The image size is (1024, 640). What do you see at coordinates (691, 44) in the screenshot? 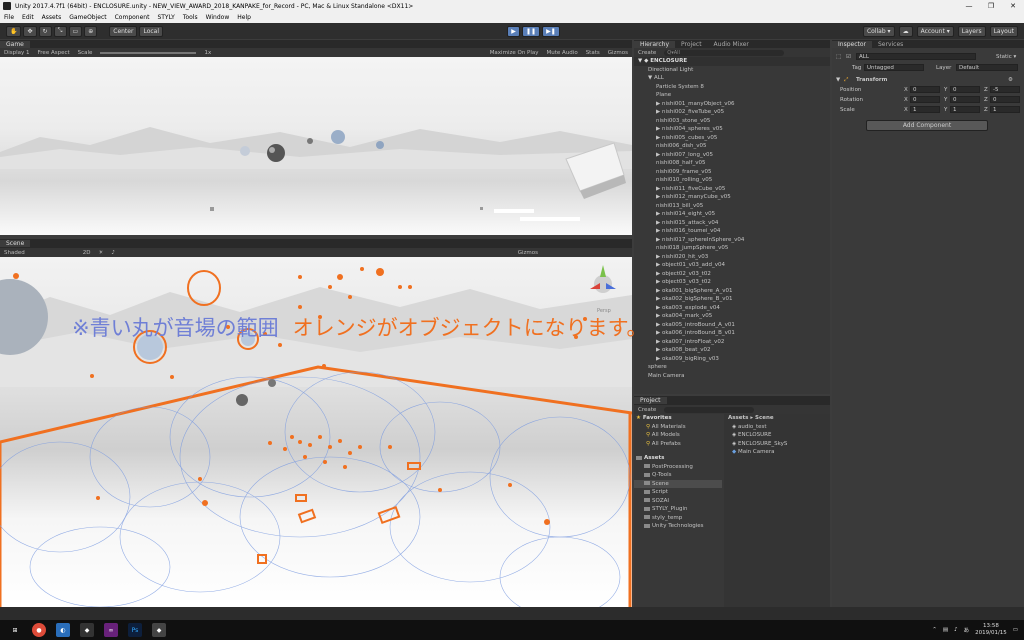
I see `tab-project-top: Project` at bounding box center [691, 44].